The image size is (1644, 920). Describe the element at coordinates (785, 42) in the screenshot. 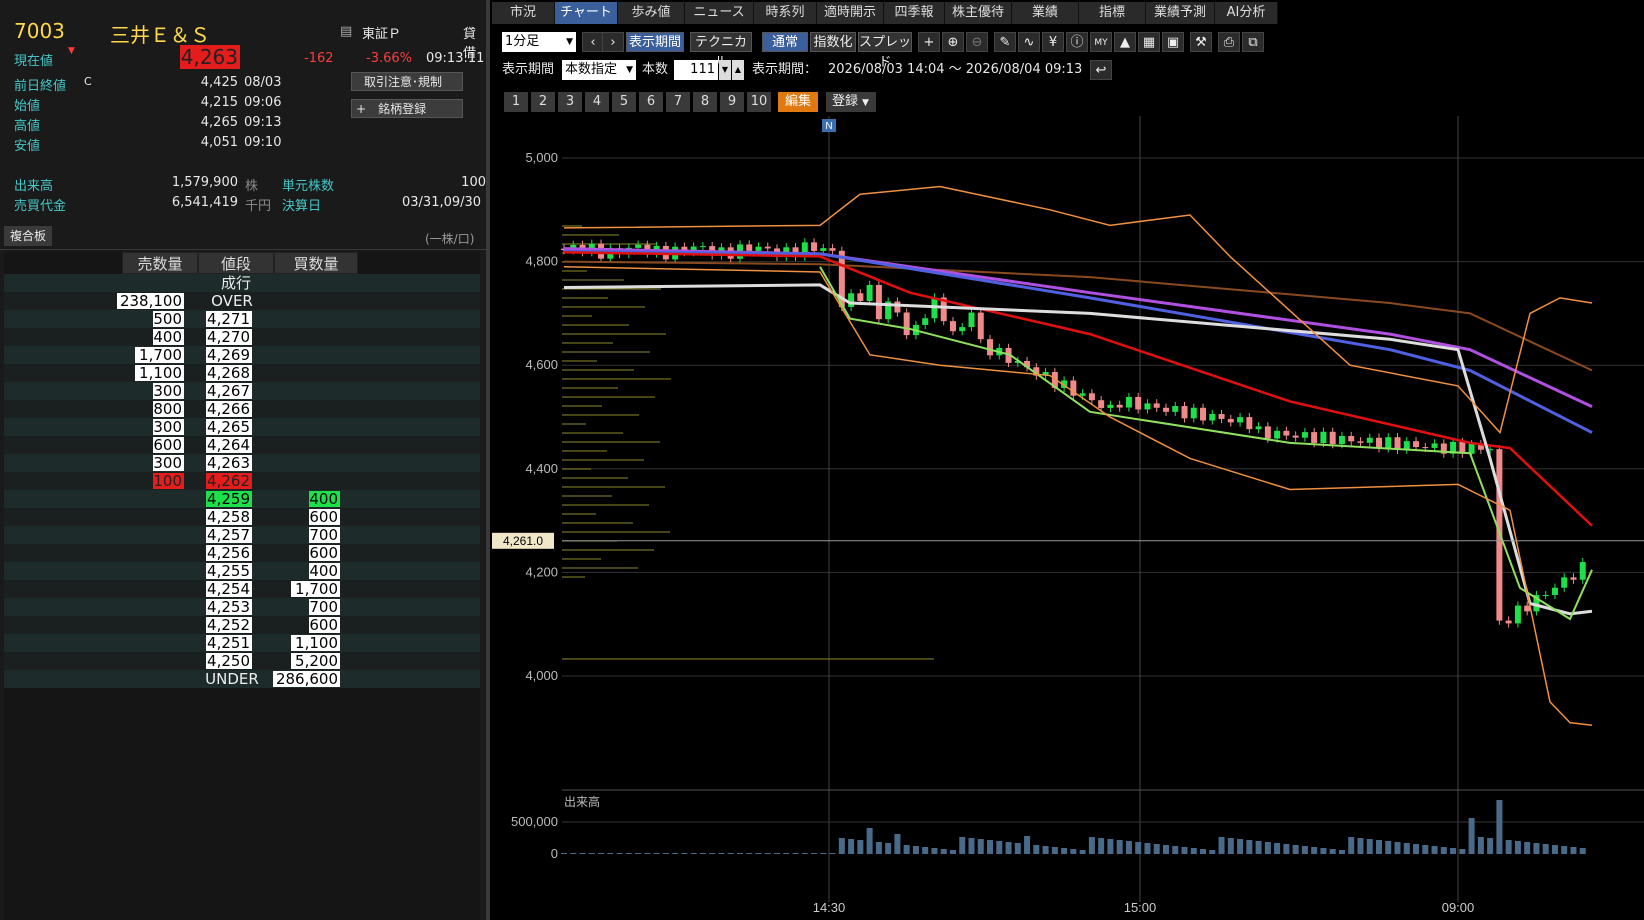

I see `normal-mode-button: 通常` at that location.